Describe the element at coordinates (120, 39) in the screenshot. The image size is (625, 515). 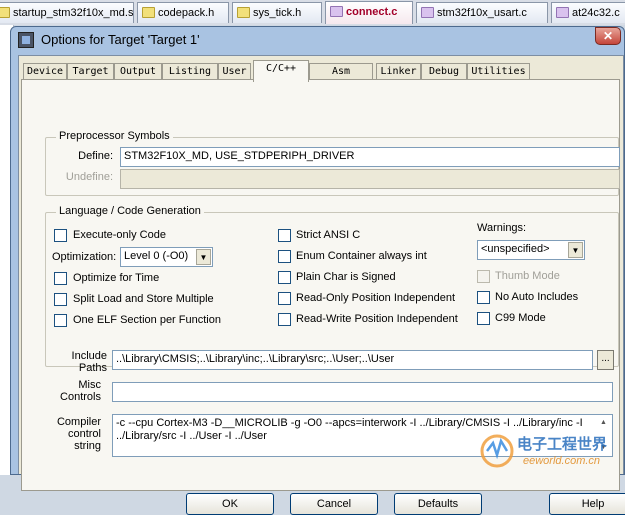
I see `dialog-title: Options for Target 'Target 1'` at that location.